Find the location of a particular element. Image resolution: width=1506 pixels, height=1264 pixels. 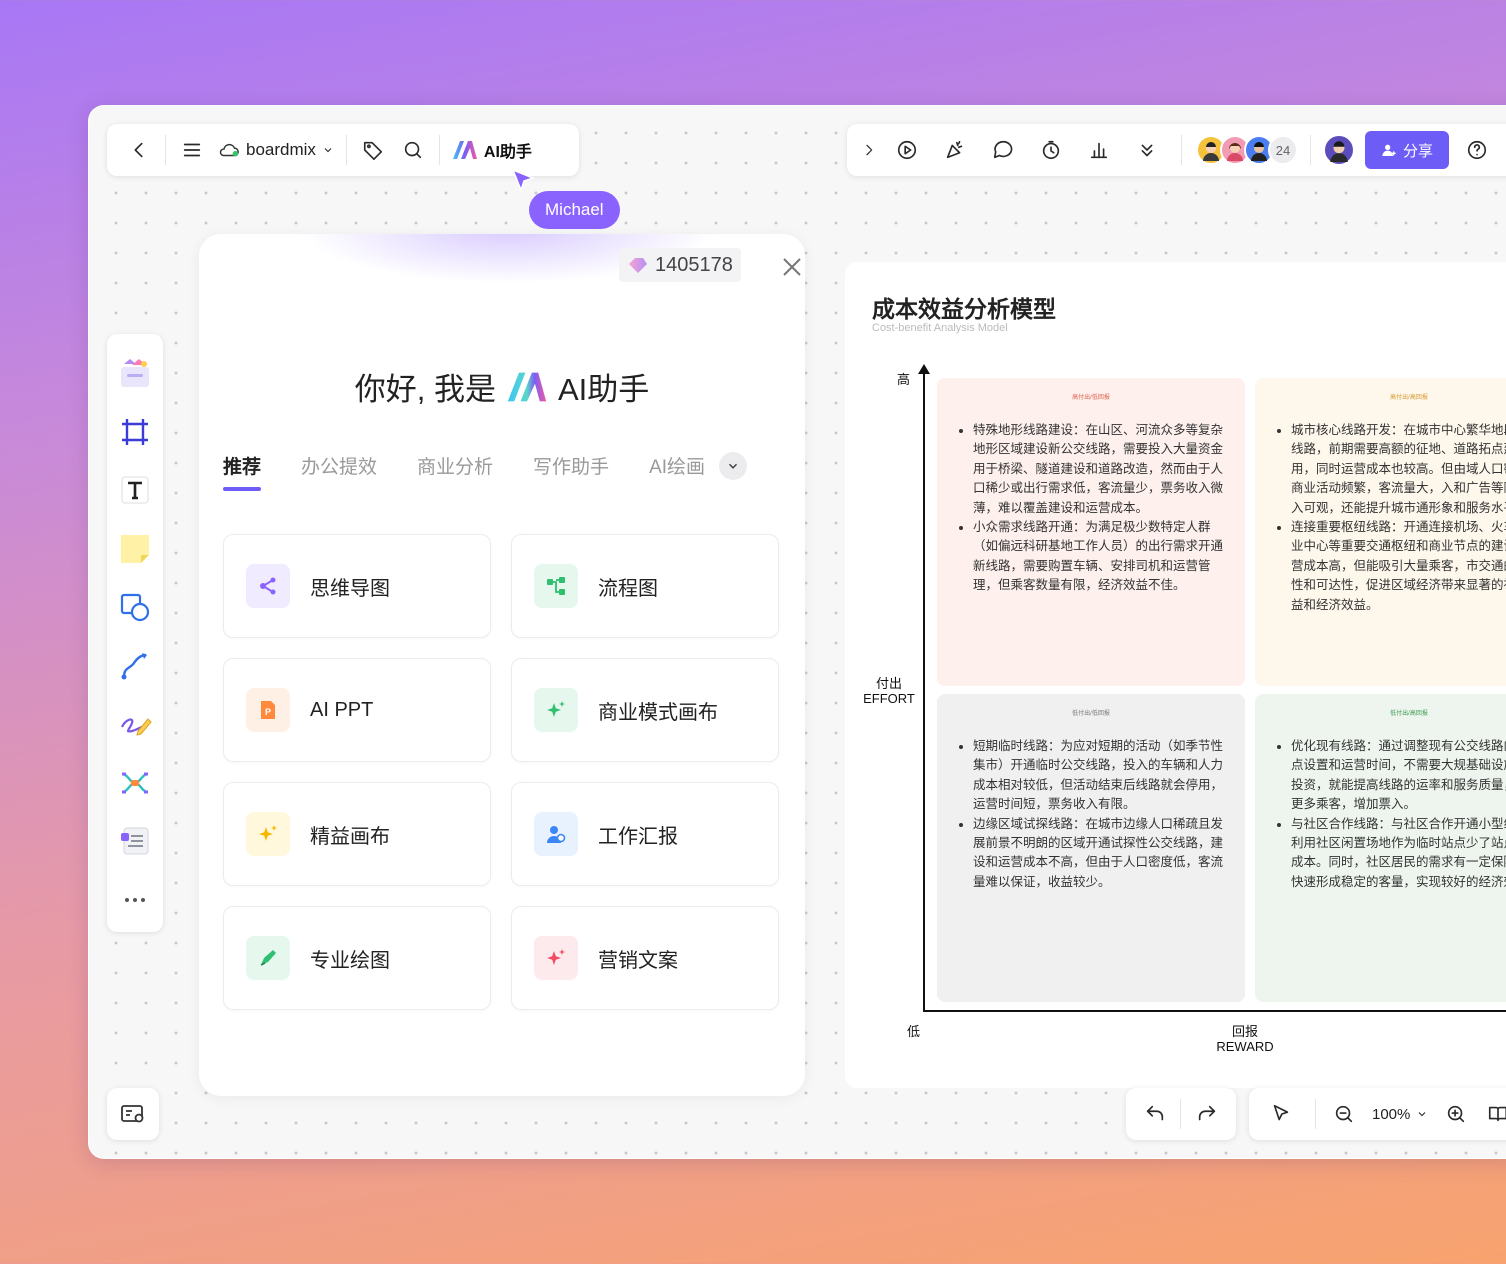

comment-icon is located at coordinates (1003, 149).